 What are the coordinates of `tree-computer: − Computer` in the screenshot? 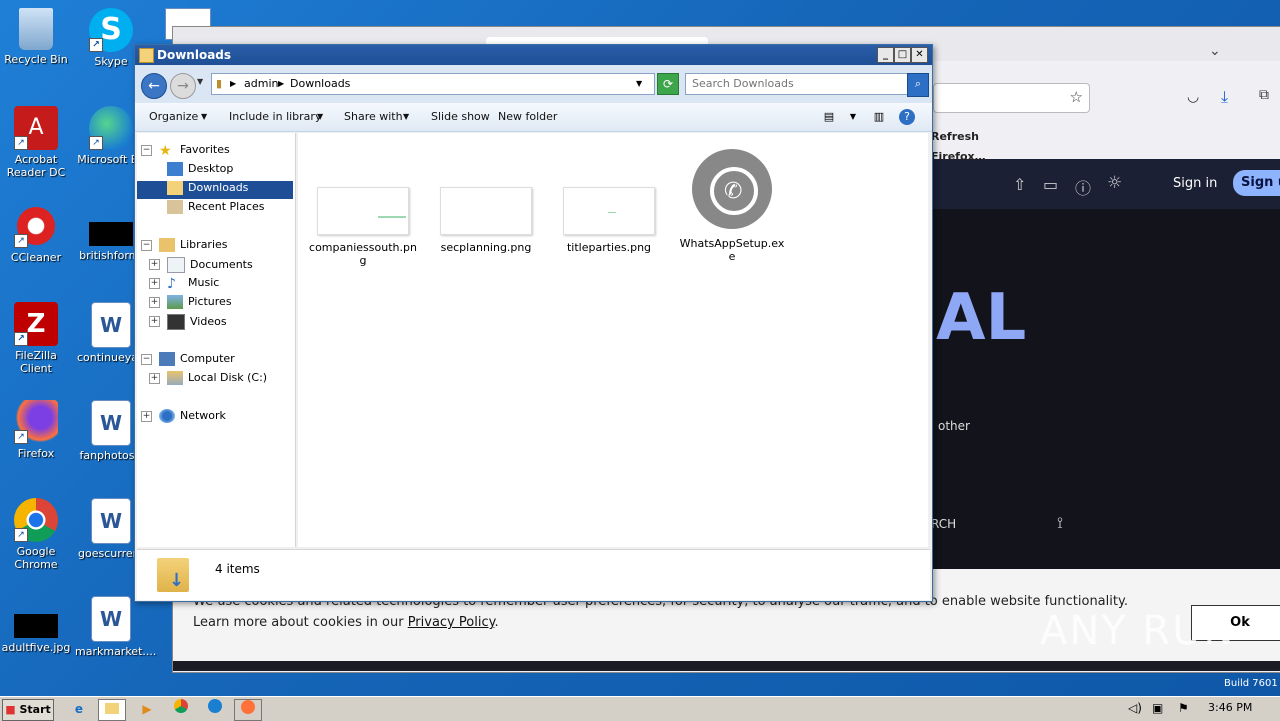 It's located at (188, 361).